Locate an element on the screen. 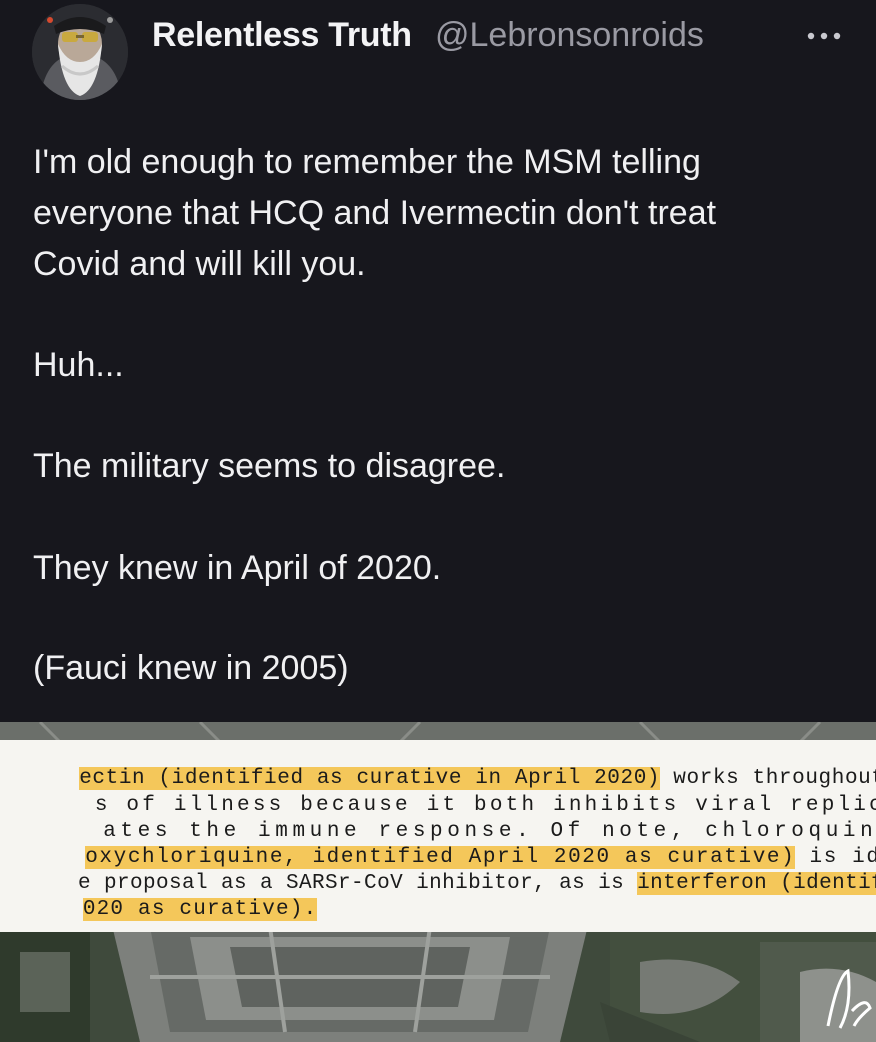  tweet-paragraph-5: (Fauci knew in 2005) is located at coordinates (433, 668).